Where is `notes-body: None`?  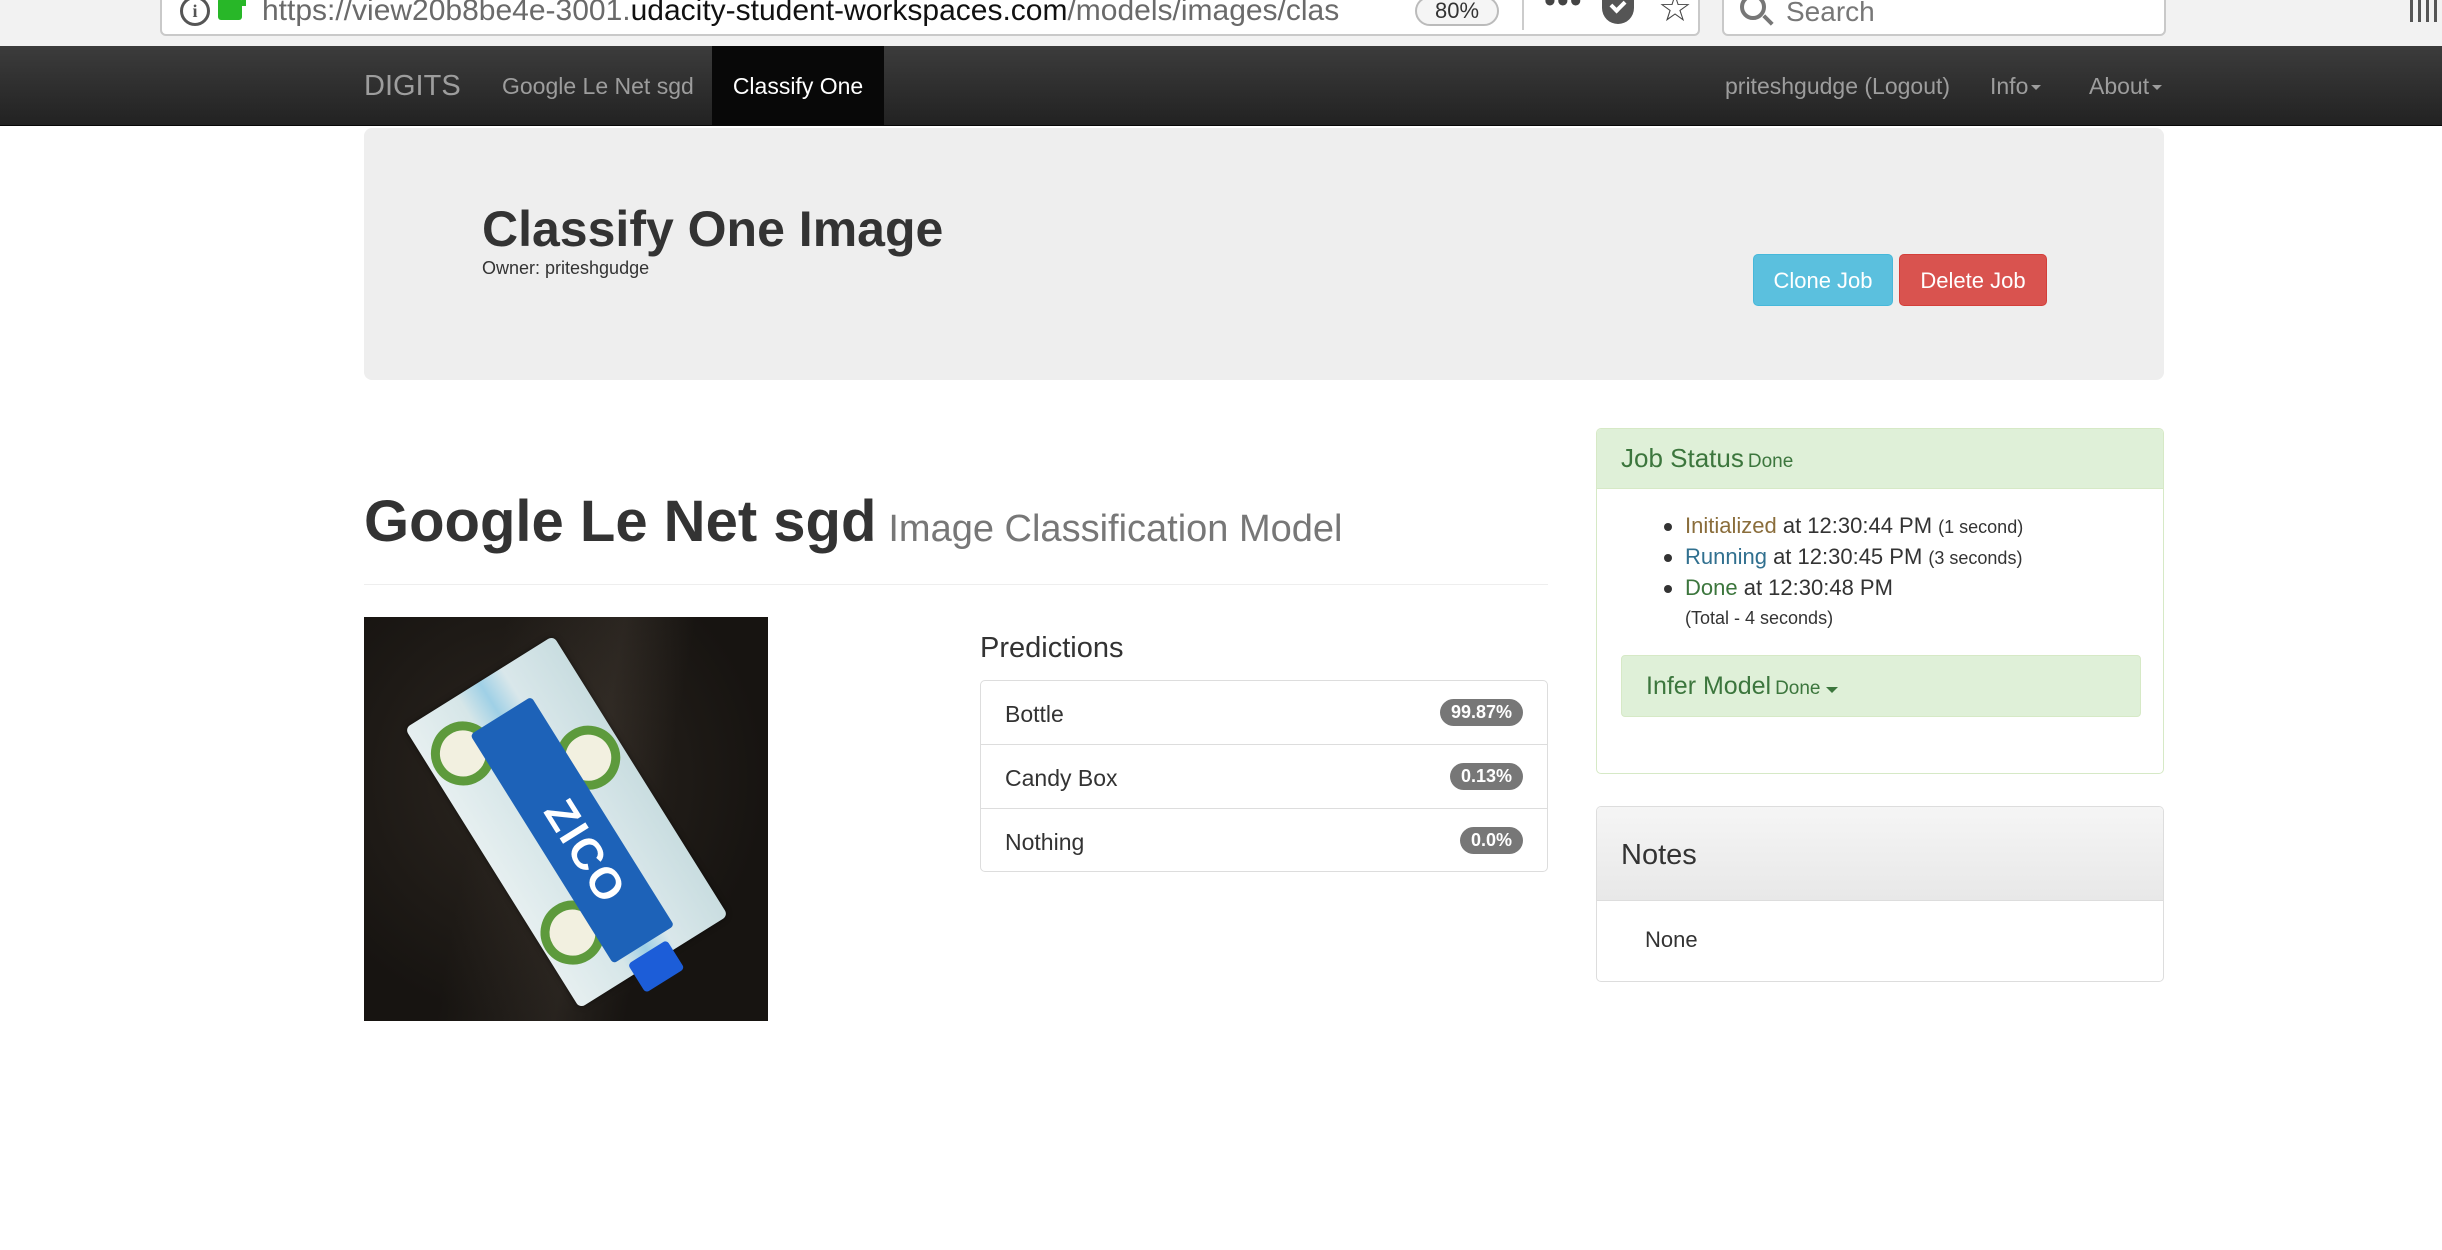
notes-body: None is located at coordinates (1671, 939).